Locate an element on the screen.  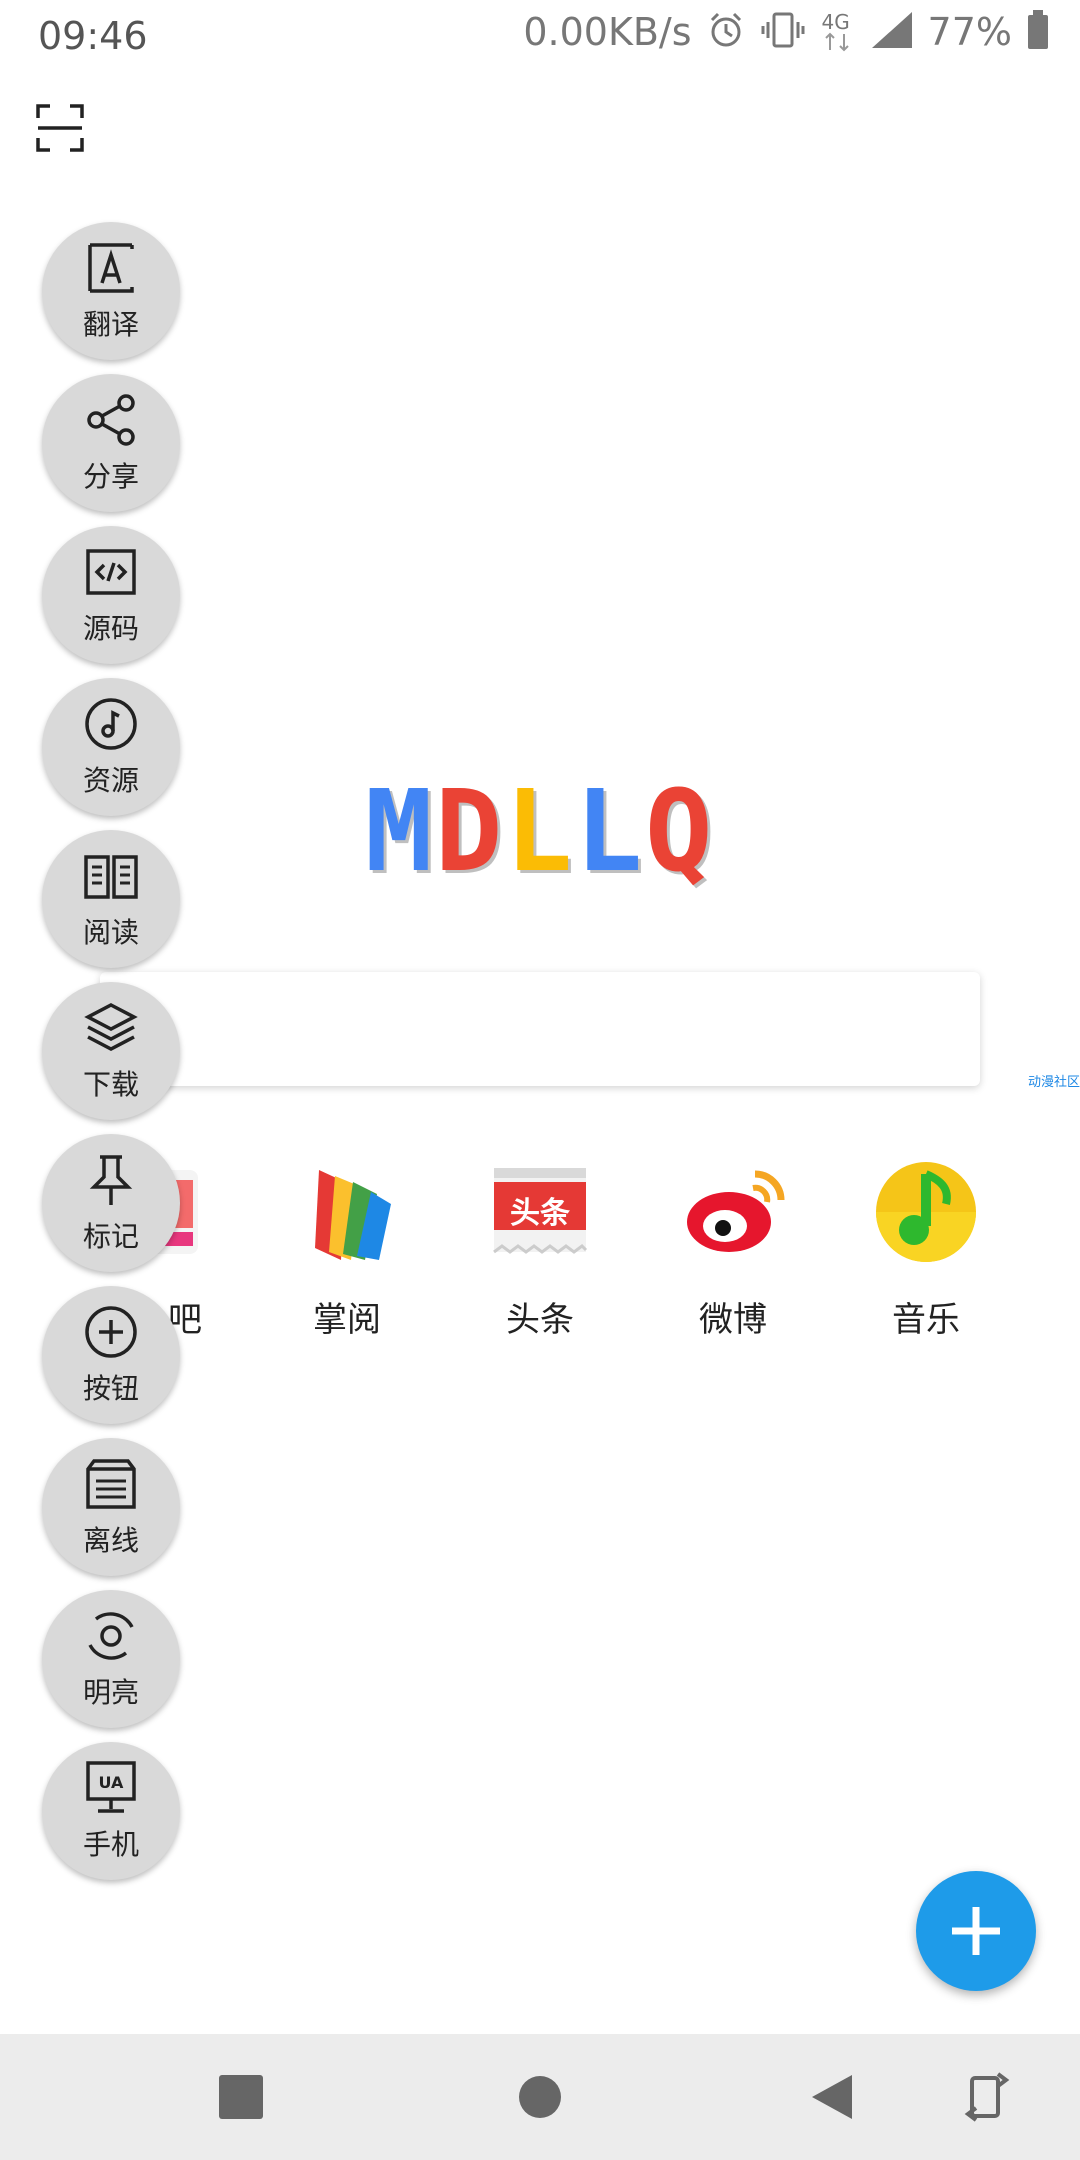
brightness-icon is located at coordinates (111, 1636).